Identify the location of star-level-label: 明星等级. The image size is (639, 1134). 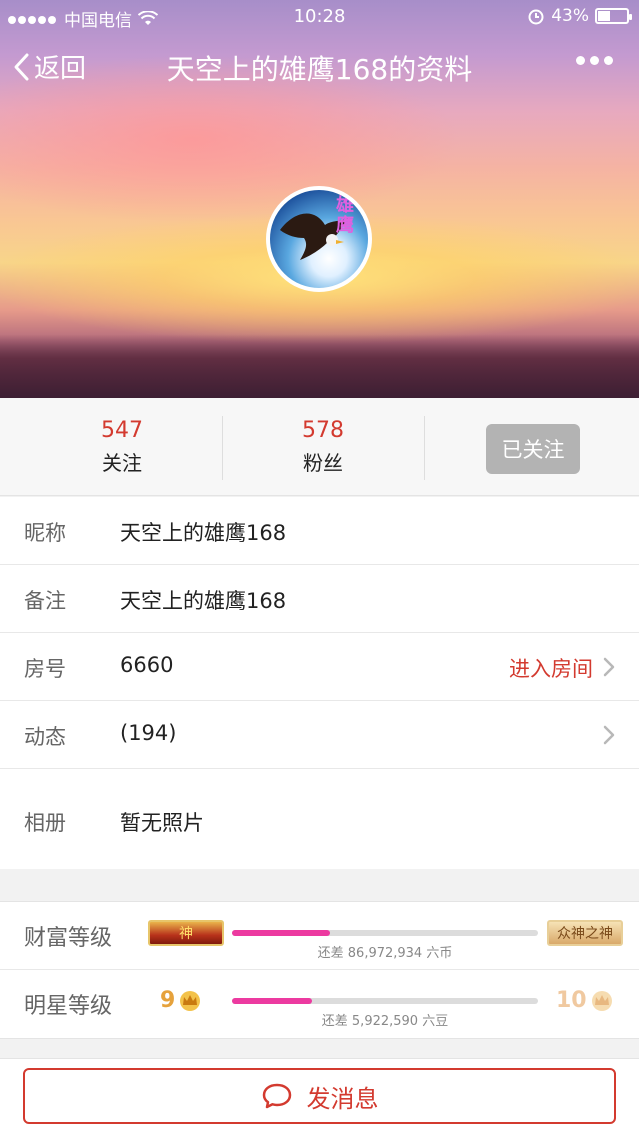
(68, 1006).